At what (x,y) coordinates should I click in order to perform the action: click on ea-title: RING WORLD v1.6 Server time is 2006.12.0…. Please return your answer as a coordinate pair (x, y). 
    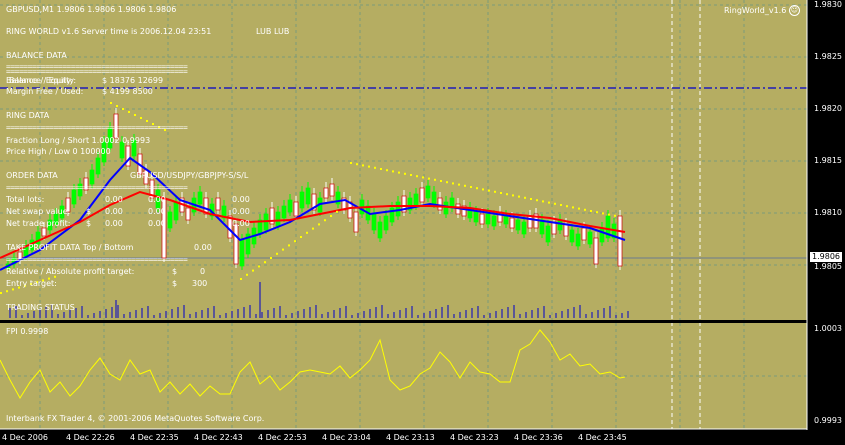
    Looking at the image, I should click on (109, 31).